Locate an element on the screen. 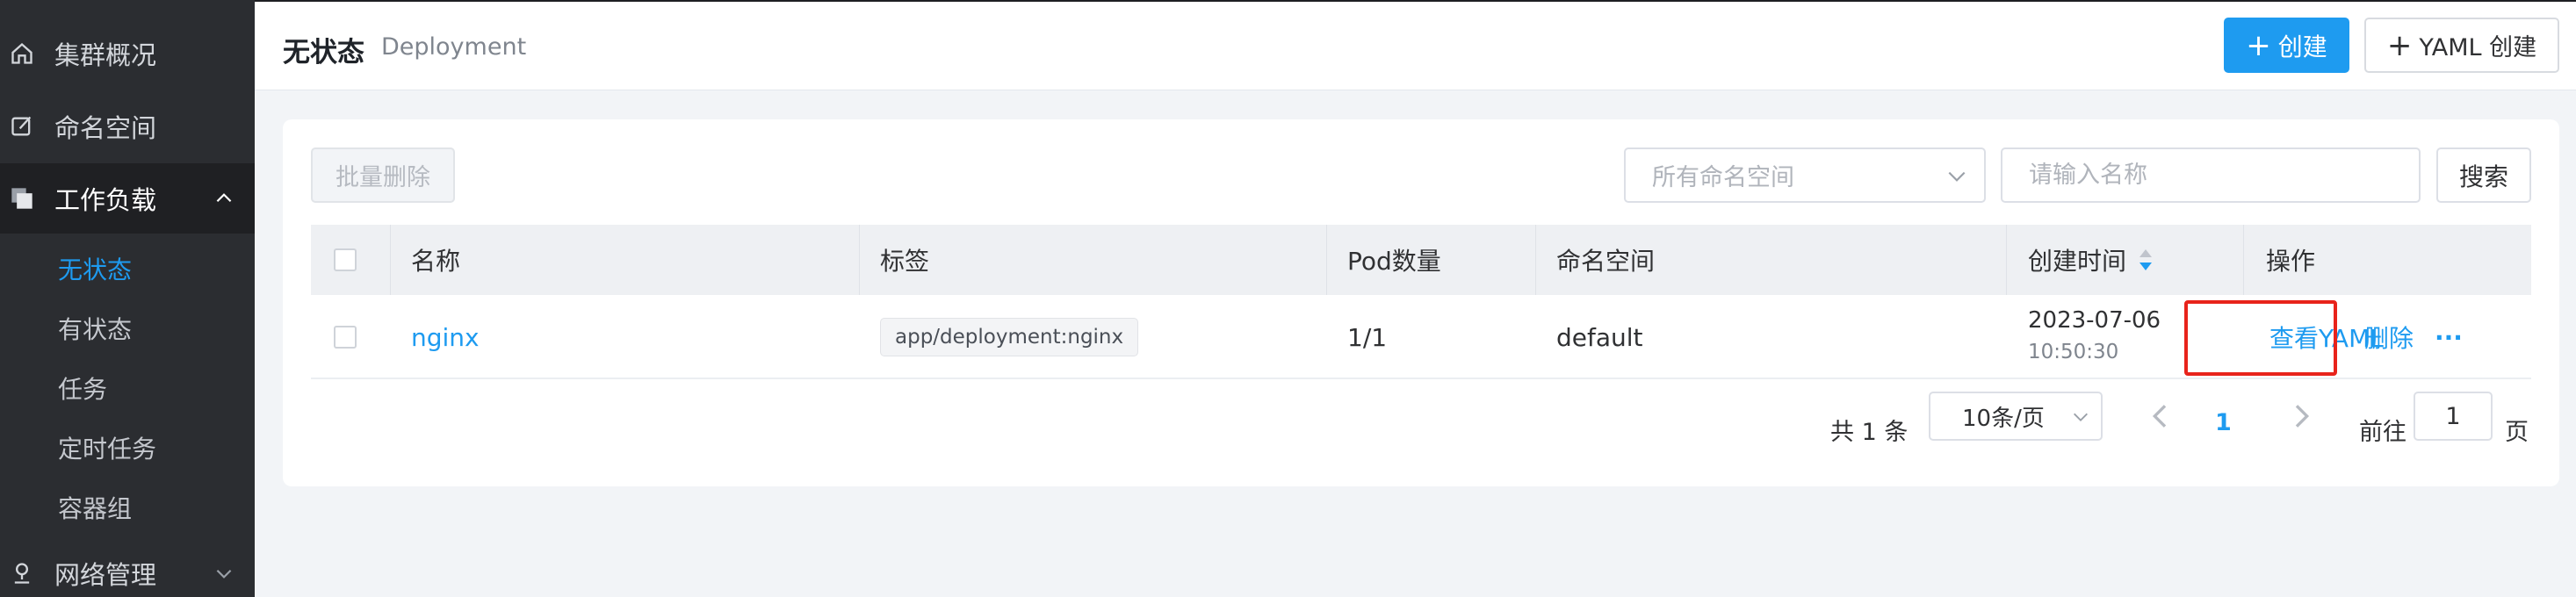 This screenshot has height=597, width=2576. select-all-checkbox is located at coordinates (345, 259).